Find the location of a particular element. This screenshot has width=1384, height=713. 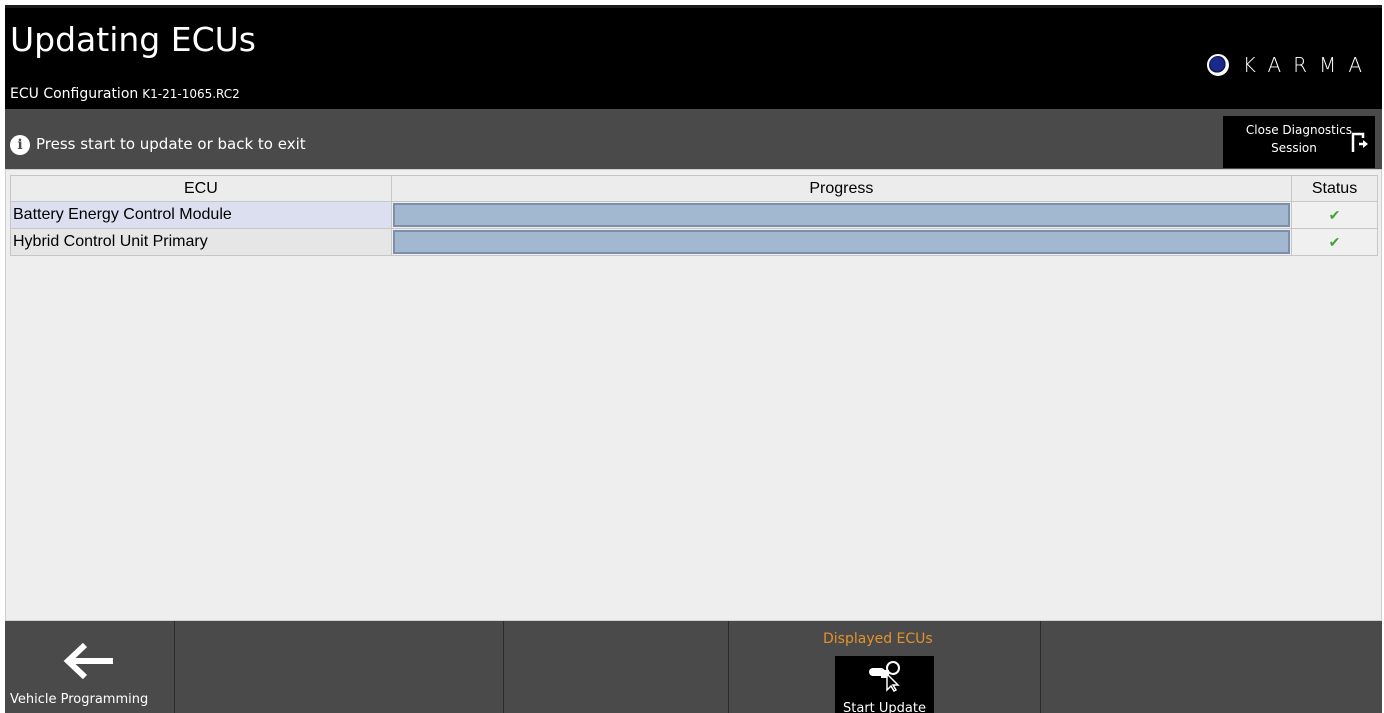

start-update-button: Start Update is located at coordinates (884, 684).